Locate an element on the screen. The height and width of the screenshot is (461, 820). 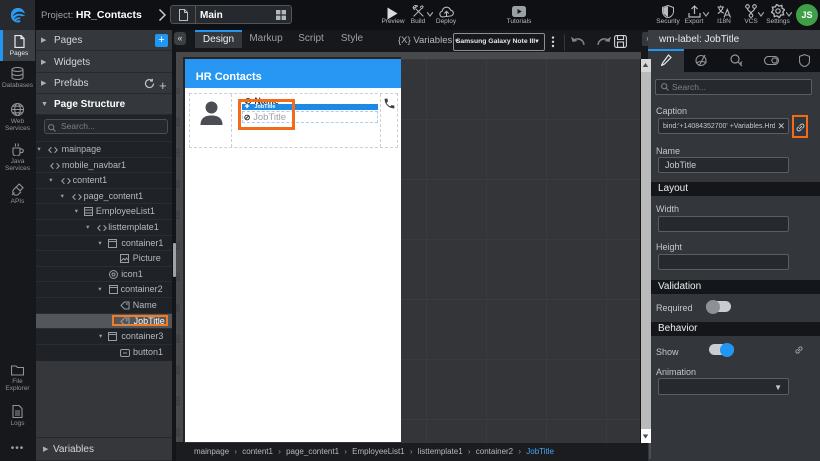
svg-text: 450 is located at coordinates (179, 338).